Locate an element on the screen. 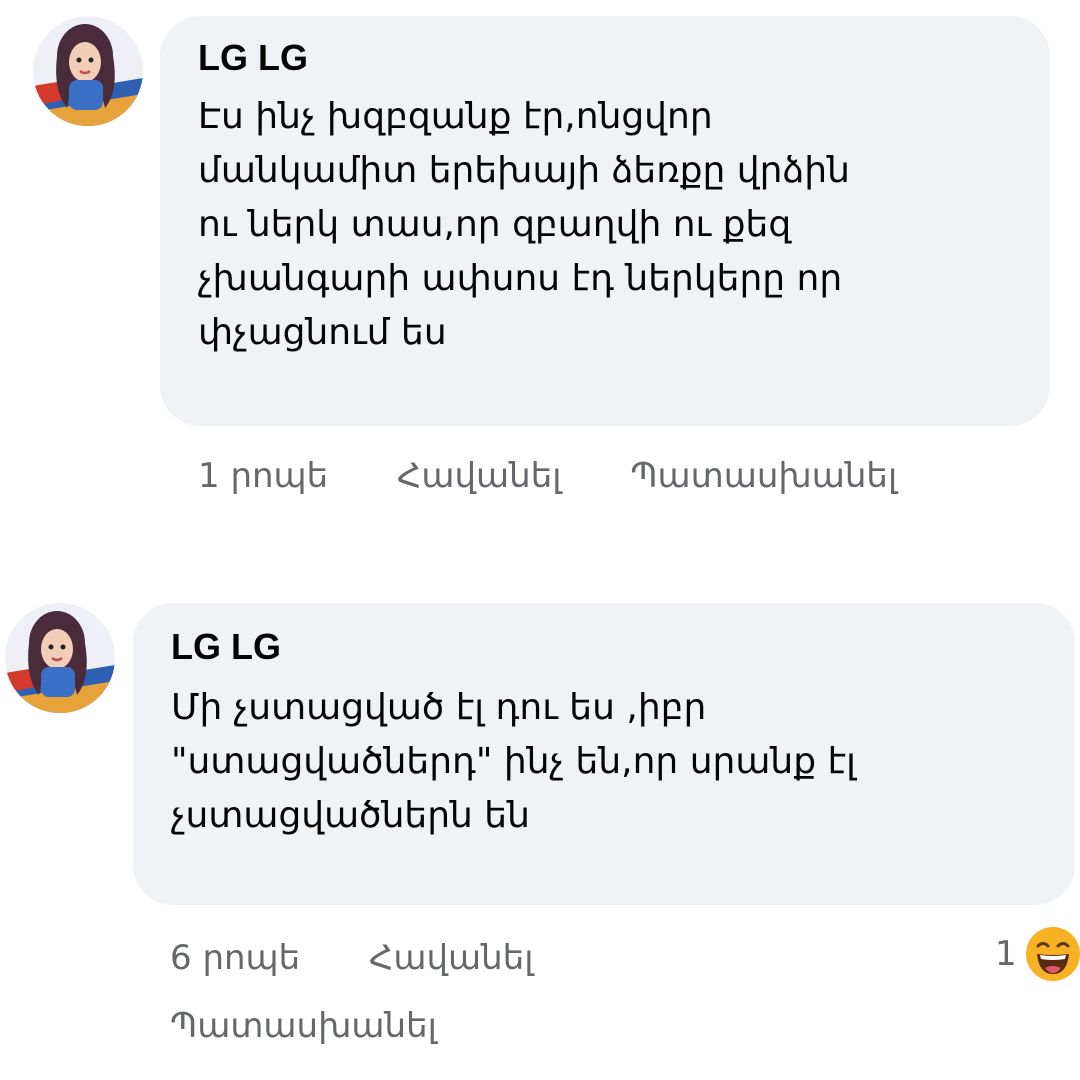 This screenshot has width=1080, height=1080. comment-time: 6 րոպե is located at coordinates (235, 958).